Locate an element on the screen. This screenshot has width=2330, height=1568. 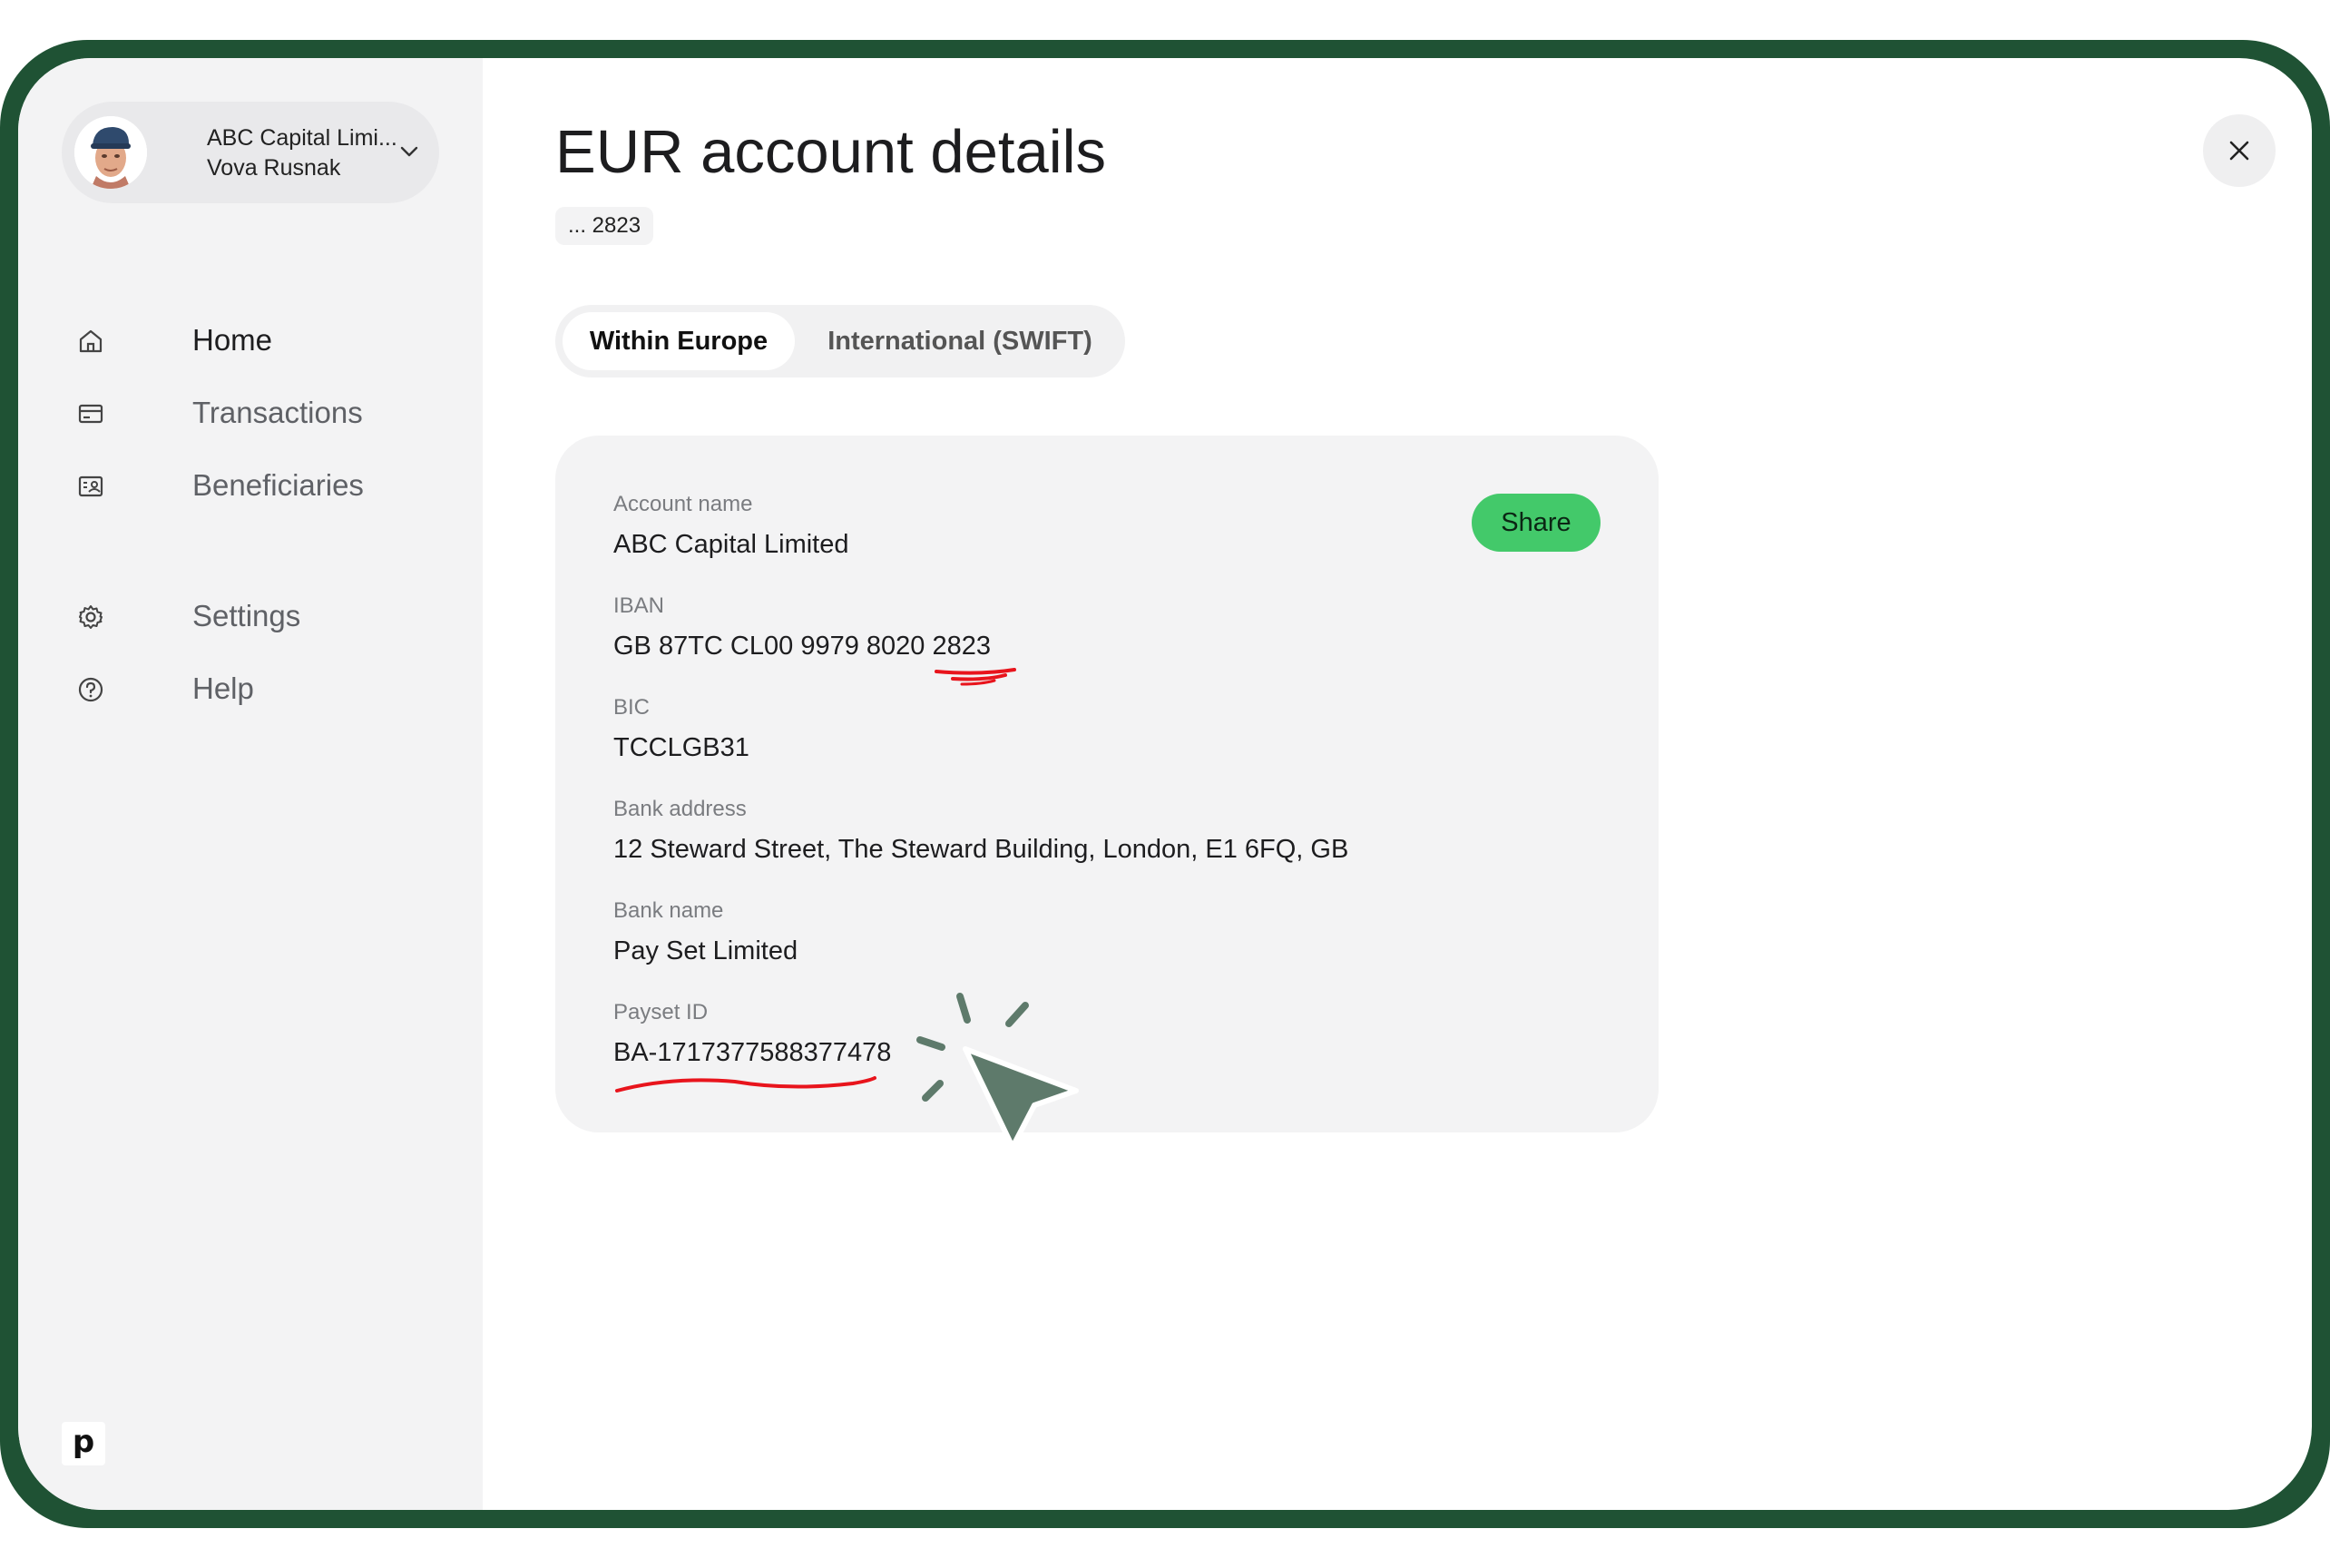
chevron-down-icon is located at coordinates (409, 151).